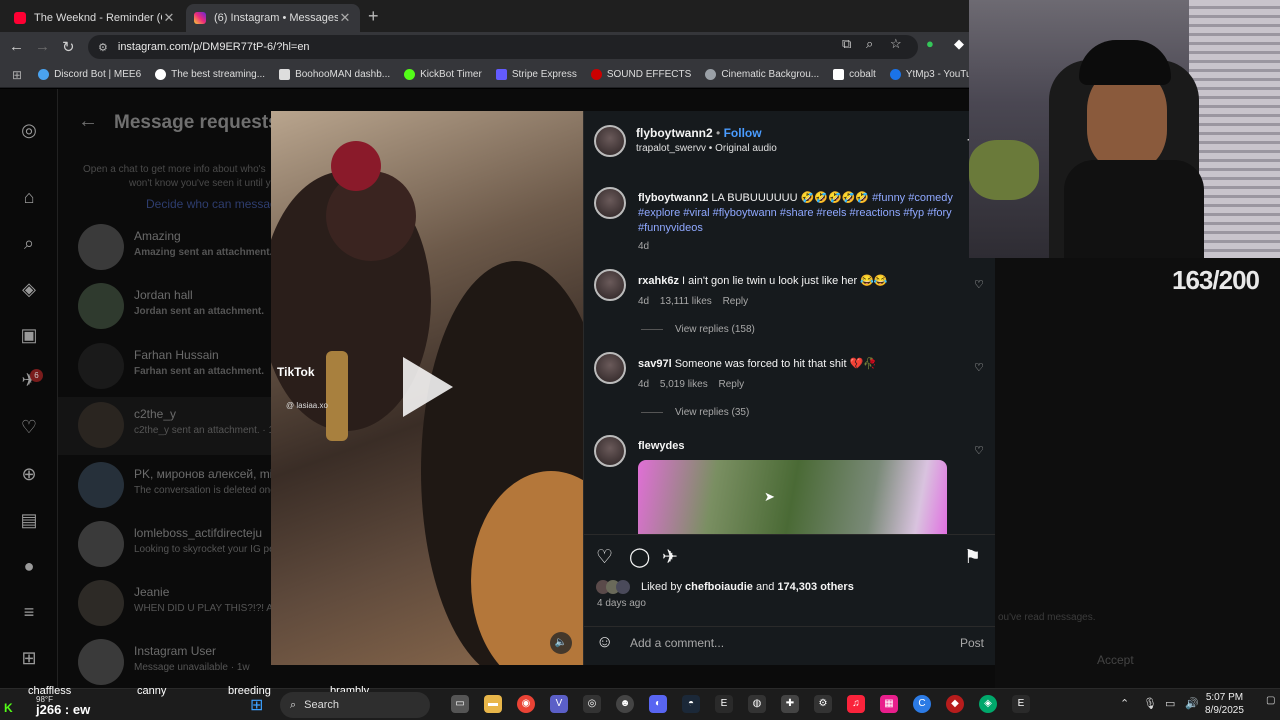 The image size is (1280, 720). I want to click on more-apps-icon: ⊞, so click(29, 658).